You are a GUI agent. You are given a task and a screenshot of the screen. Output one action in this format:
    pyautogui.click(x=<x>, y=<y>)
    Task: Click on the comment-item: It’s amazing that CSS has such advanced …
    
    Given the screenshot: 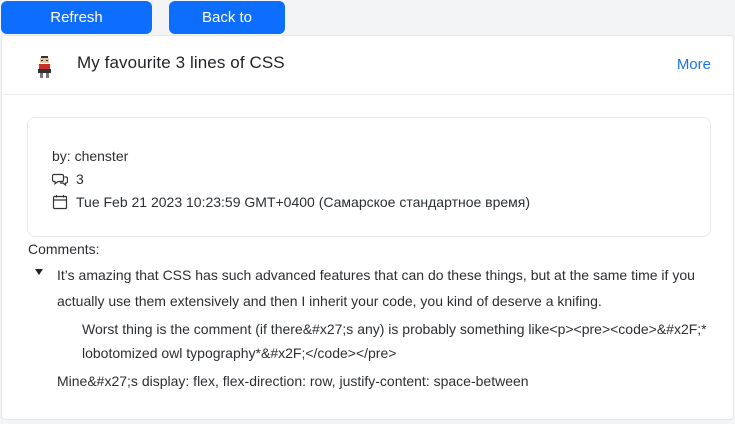 What is the action you would take?
    pyautogui.click(x=376, y=288)
    